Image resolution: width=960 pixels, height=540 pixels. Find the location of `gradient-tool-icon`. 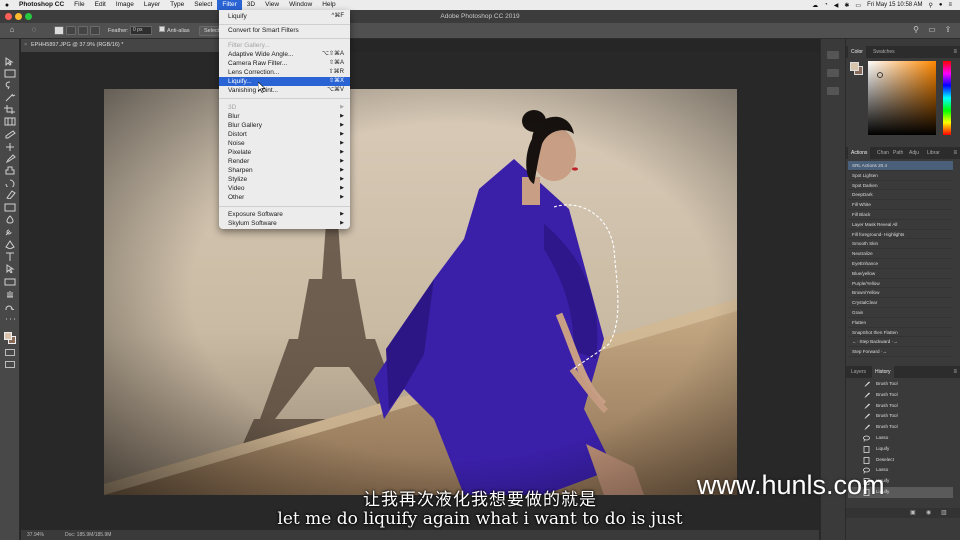

gradient-tool-icon is located at coordinates (10, 207).